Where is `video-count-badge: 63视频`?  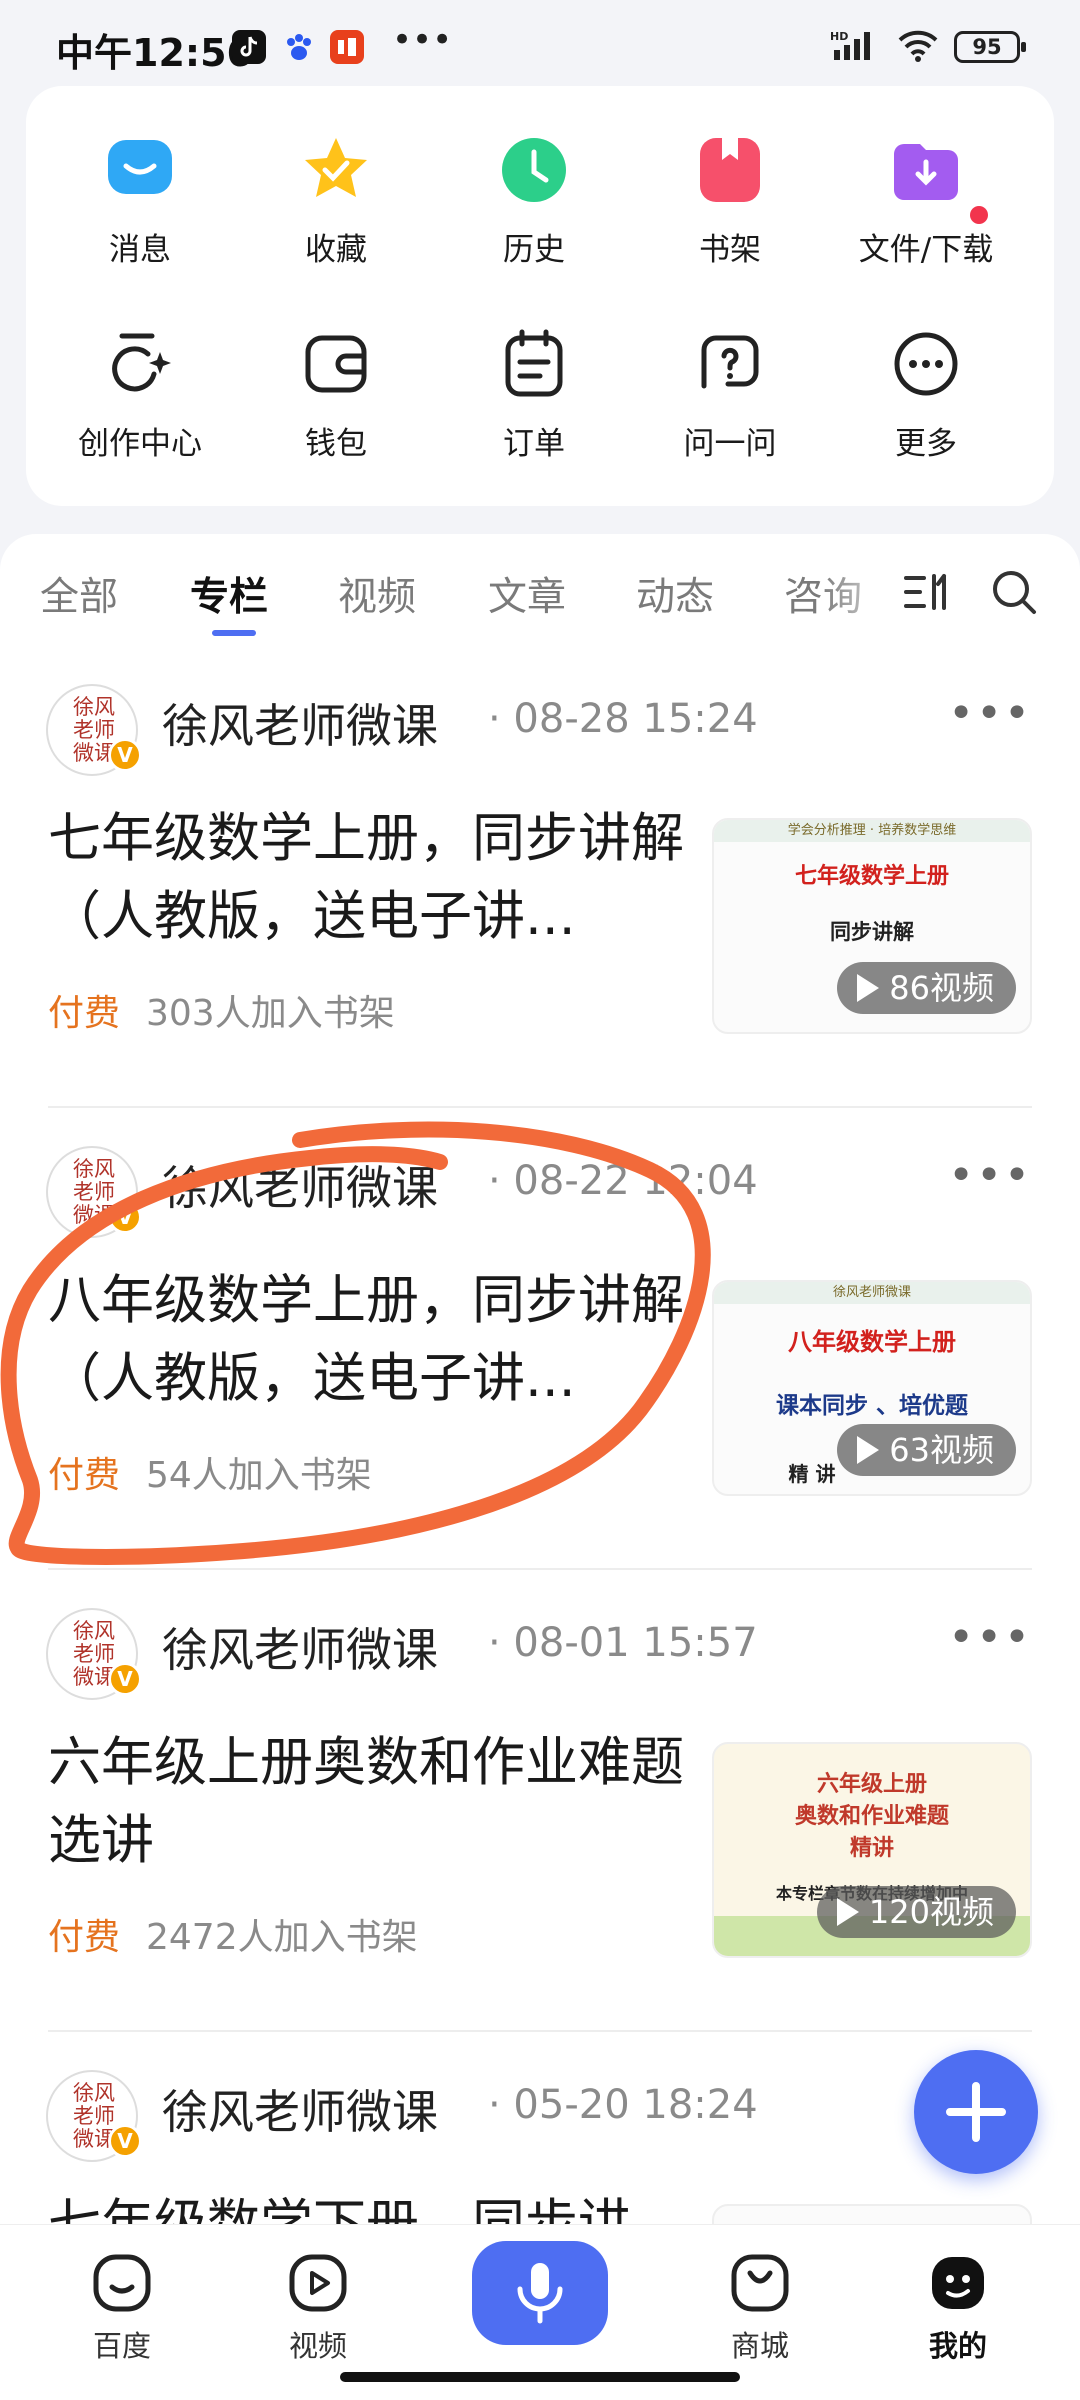
video-count-badge: 63视频 is located at coordinates (926, 1450).